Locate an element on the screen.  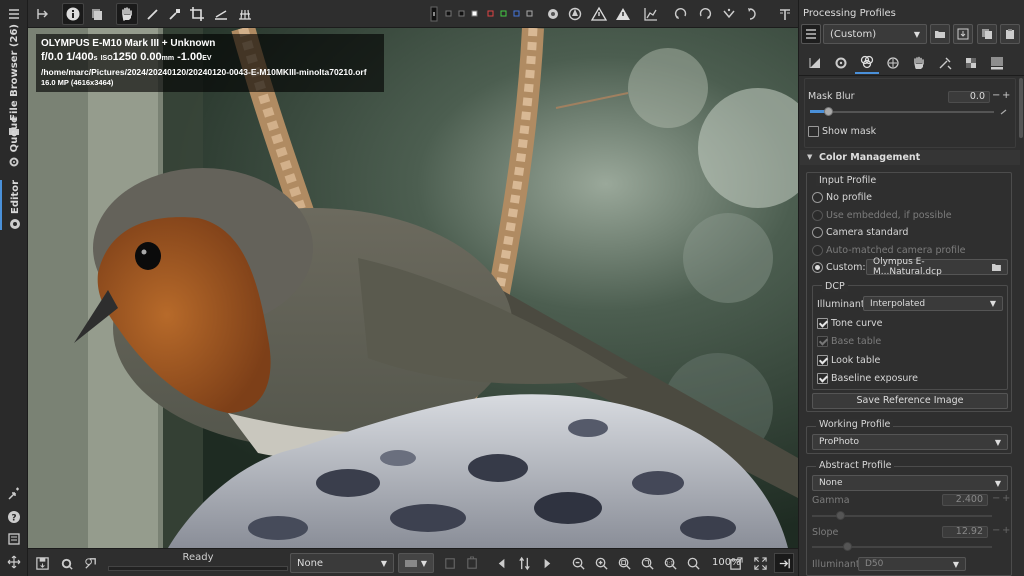
fullscreen-button is located at coordinates (760, 563).